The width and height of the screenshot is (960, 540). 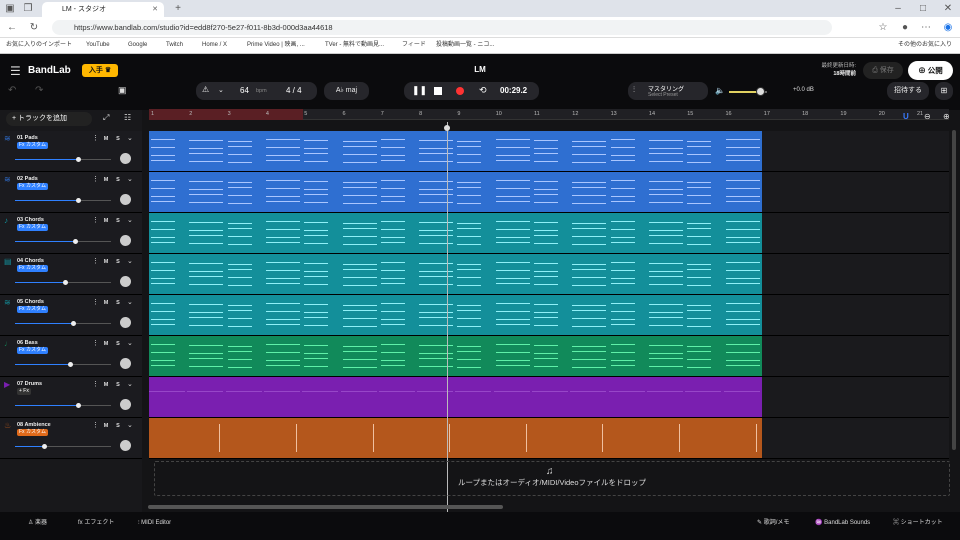 What do you see at coordinates (39, 45) in the screenshot?
I see `bookmark-import: お気に入りのインポート` at bounding box center [39, 45].